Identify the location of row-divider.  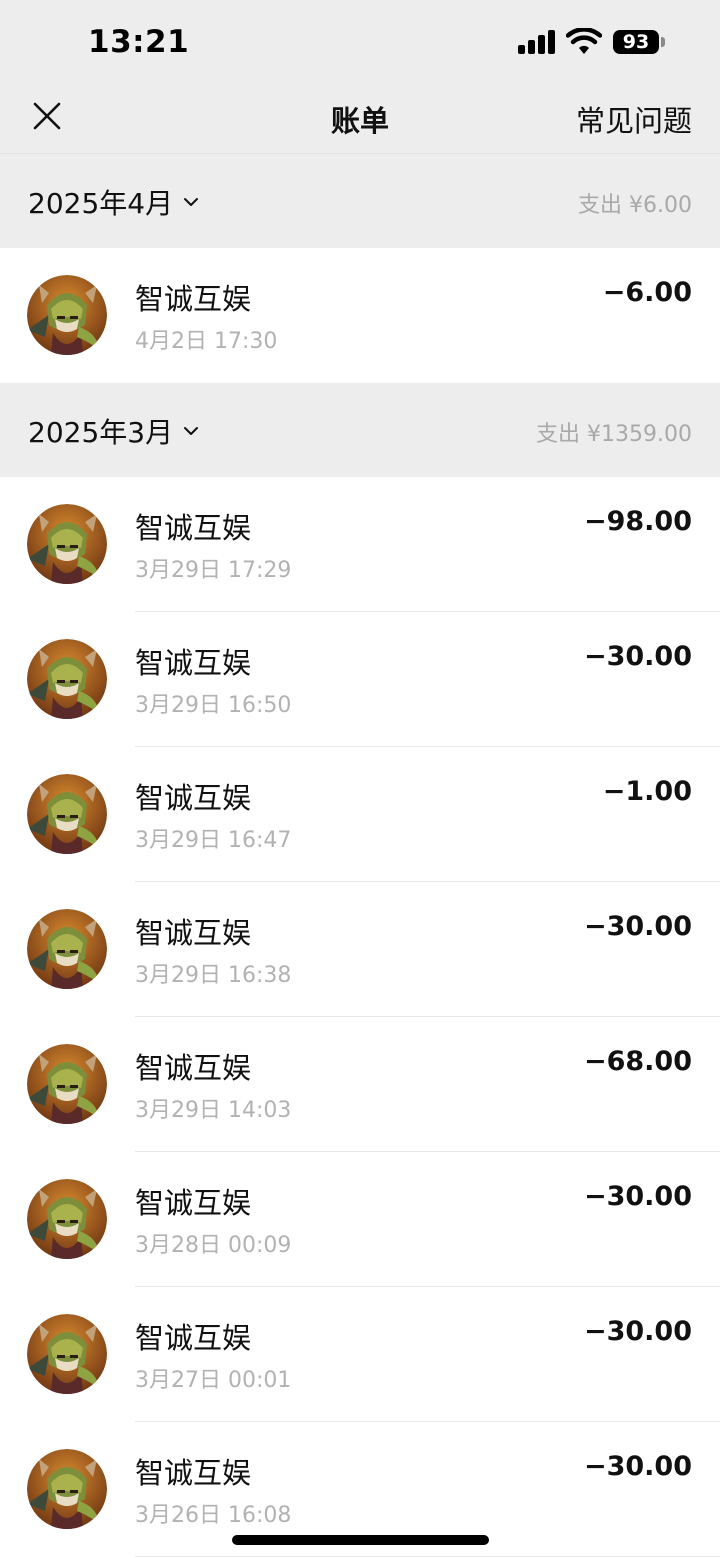
(427, 1556).